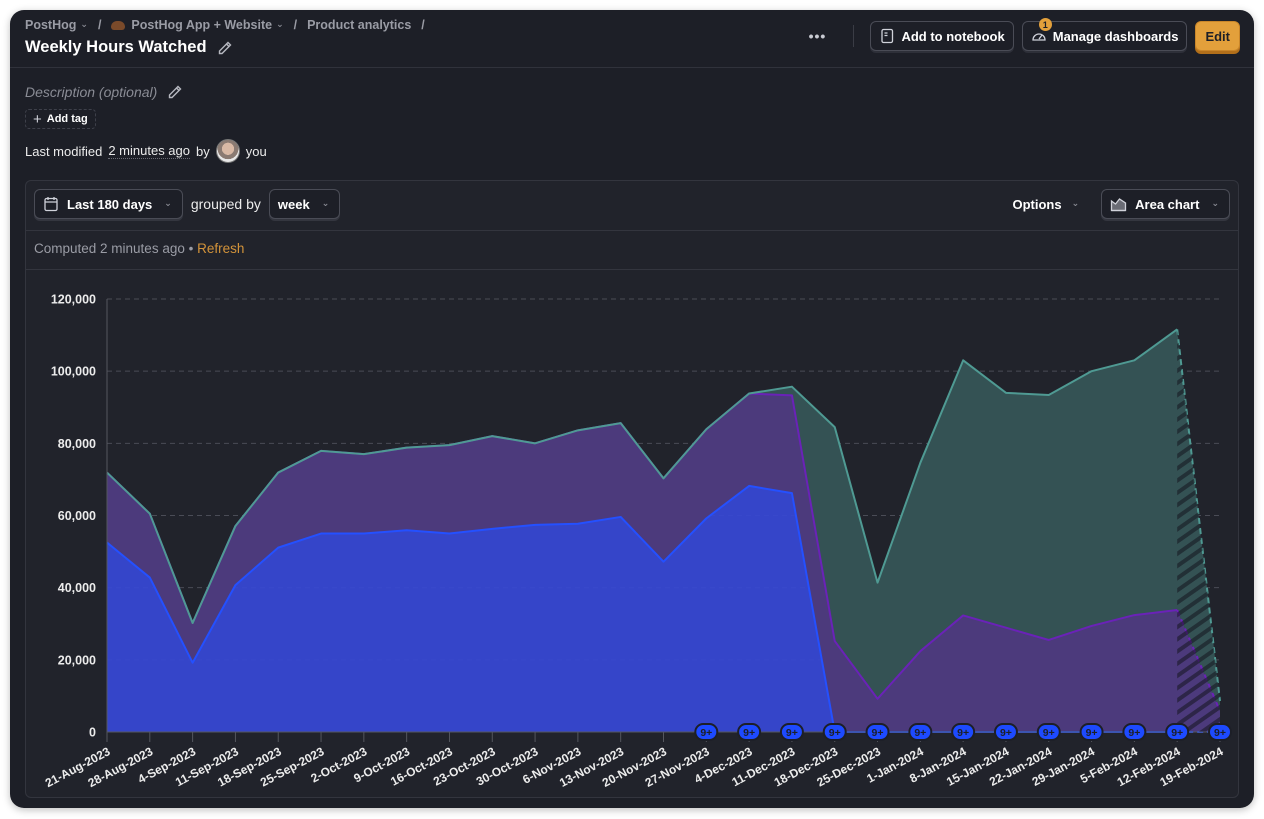  Describe the element at coordinates (1045, 24) in the screenshot. I see `notification-badge: 1` at that location.